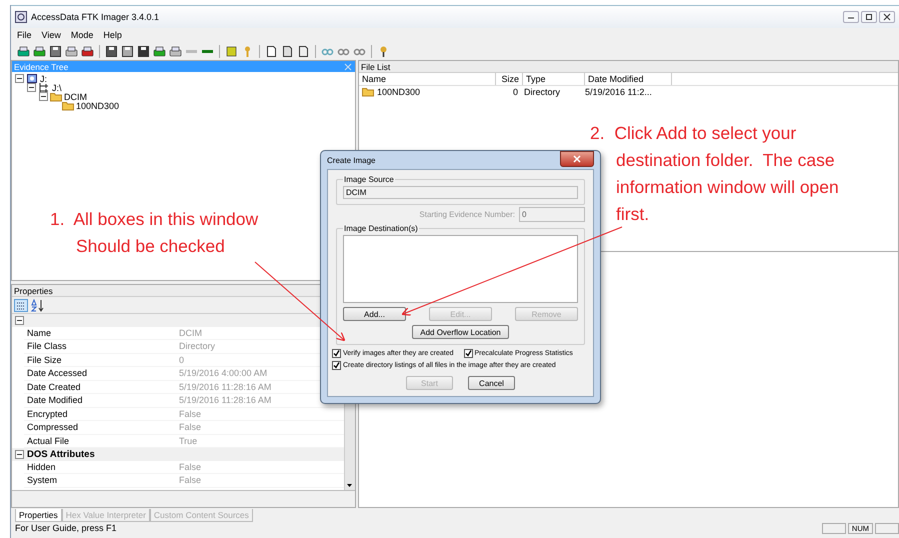 Image resolution: width=899 pixels, height=538 pixels. I want to click on group-label: Image Source, so click(369, 179).